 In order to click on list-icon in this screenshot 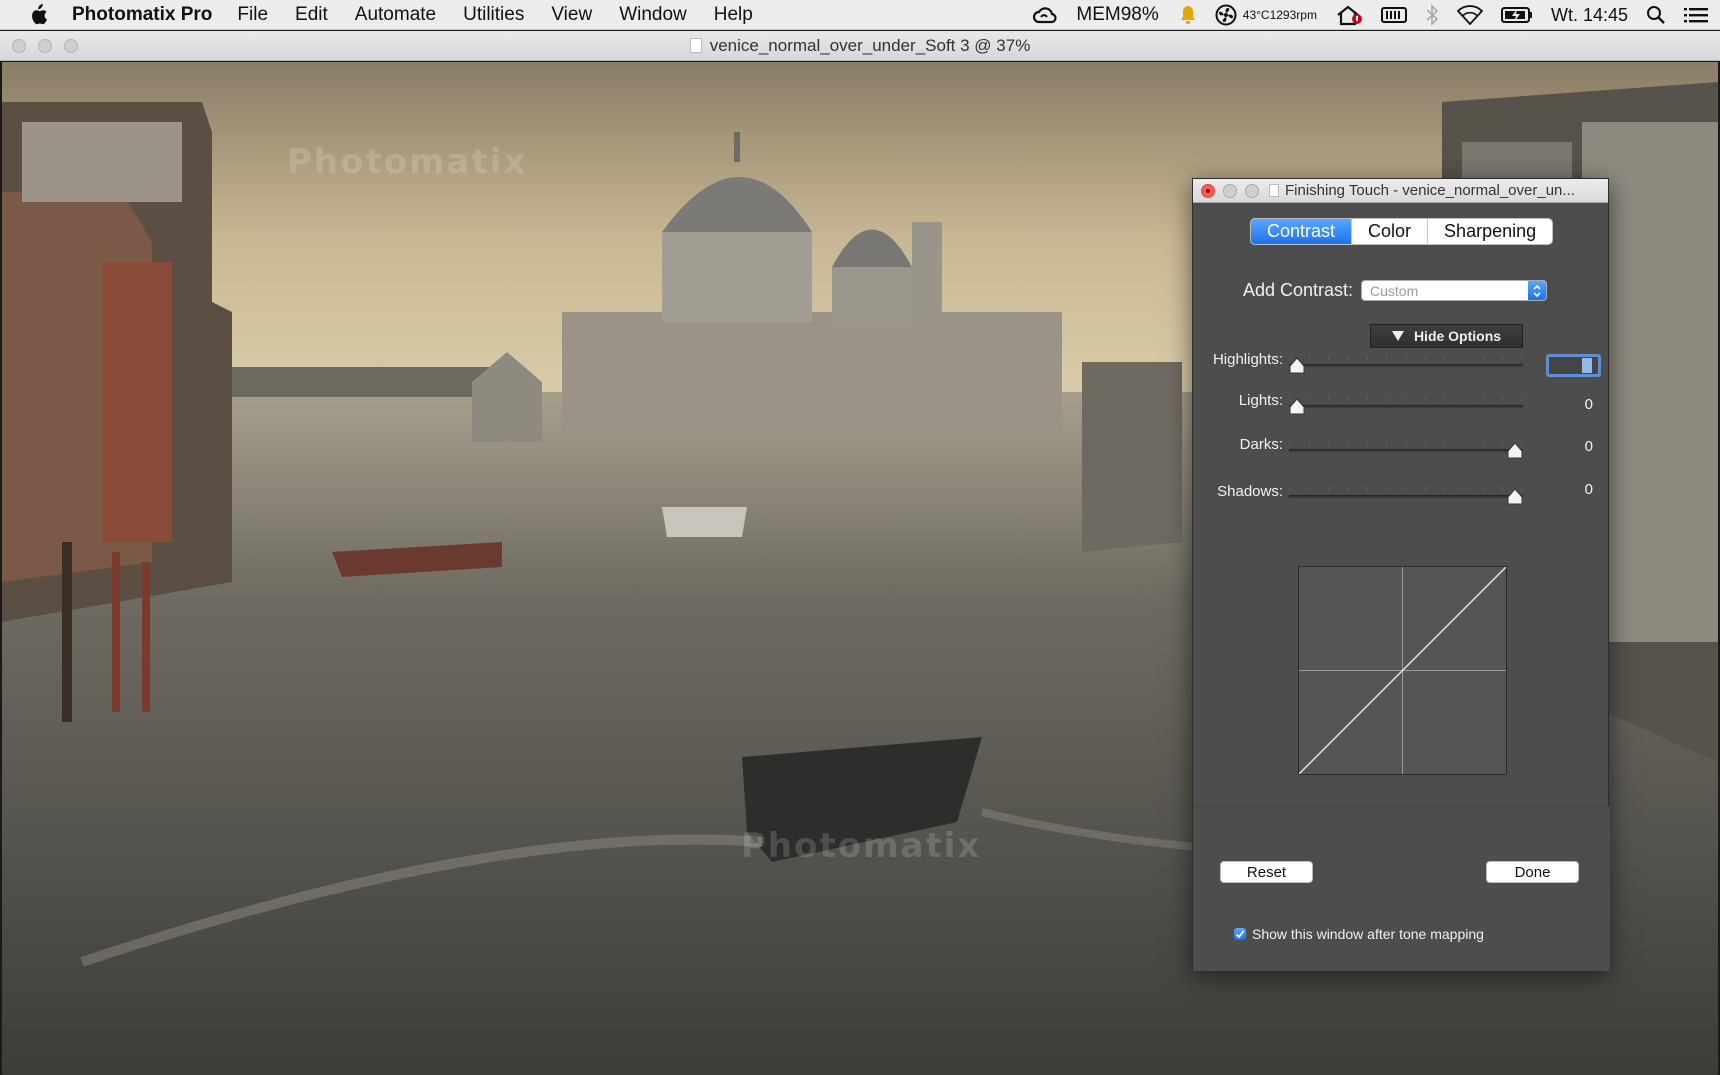, I will do `click(1696, 15)`.